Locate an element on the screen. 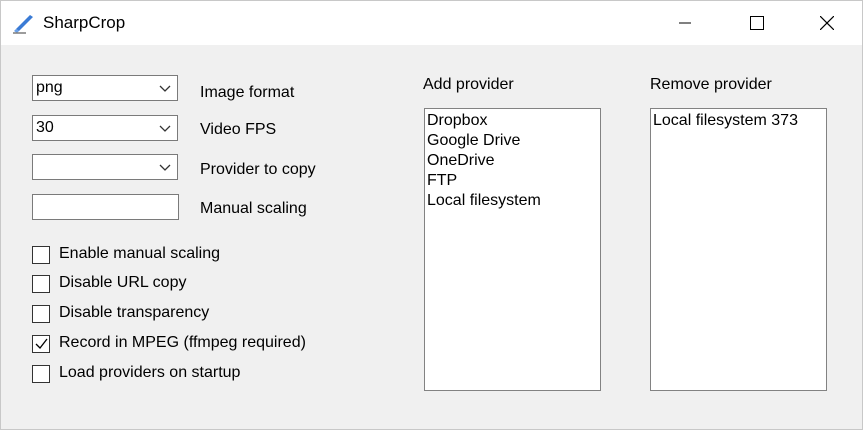 This screenshot has height=430, width=863. video-fps-value: 30 is located at coordinates (45, 127).